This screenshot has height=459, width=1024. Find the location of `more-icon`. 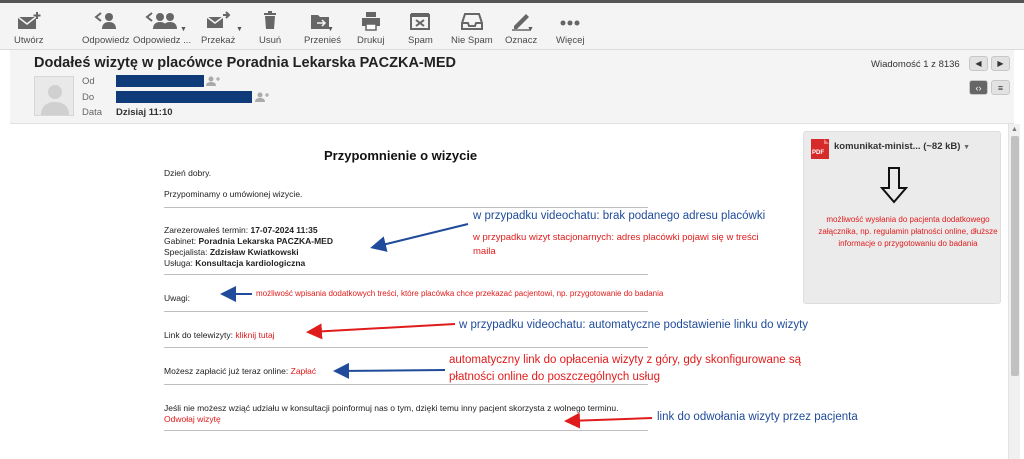

more-icon is located at coordinates (570, 23).